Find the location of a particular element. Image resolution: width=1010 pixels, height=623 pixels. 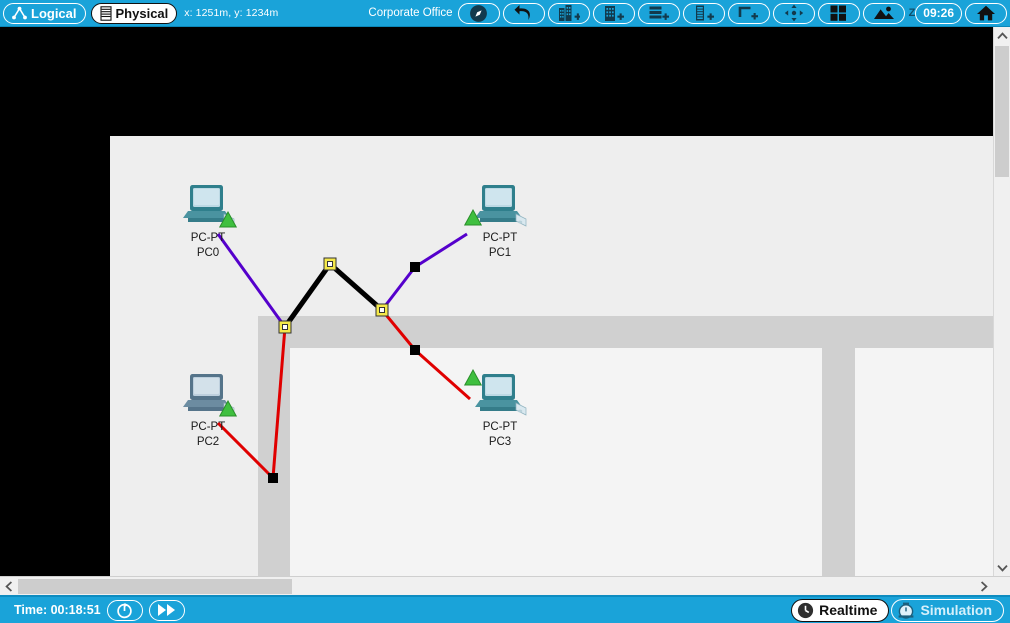

home-city-button is located at coordinates (986, 13).